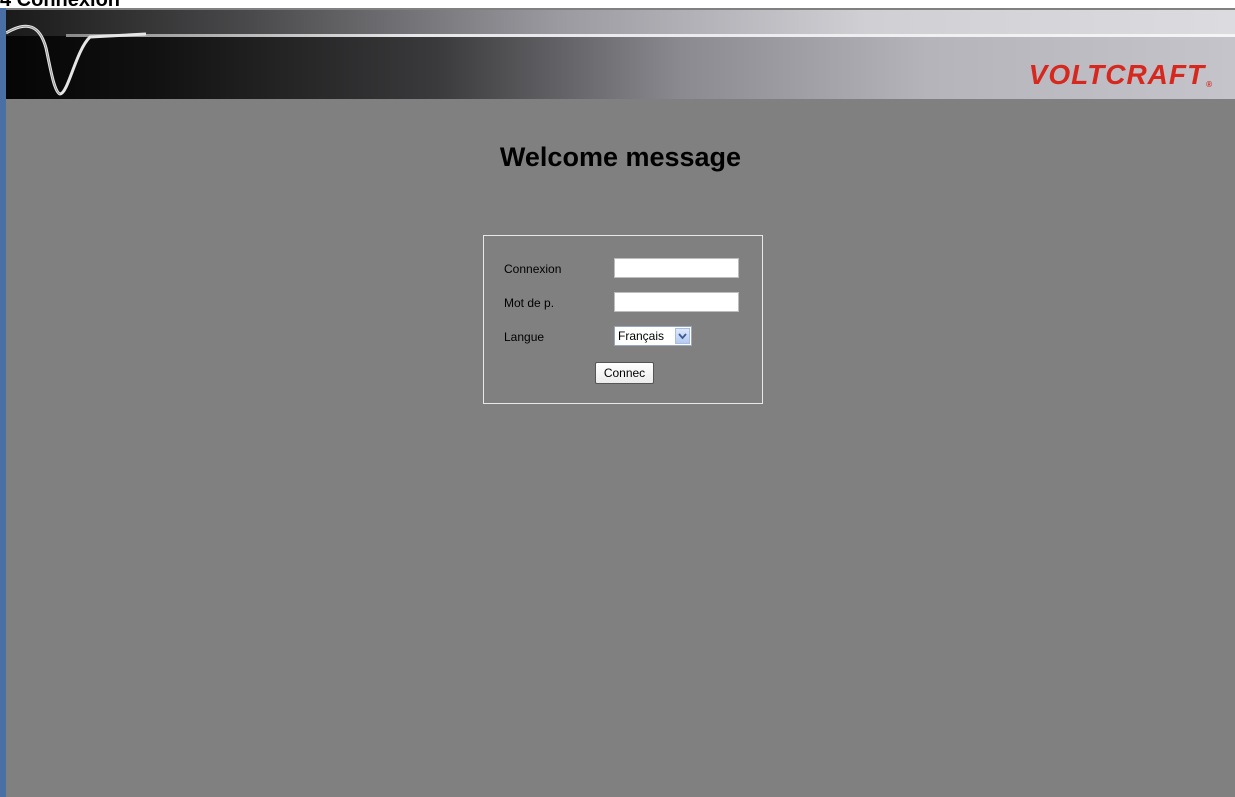 The height and width of the screenshot is (797, 1235). Describe the element at coordinates (620, 23) in the screenshot. I see `banner-strip` at that location.